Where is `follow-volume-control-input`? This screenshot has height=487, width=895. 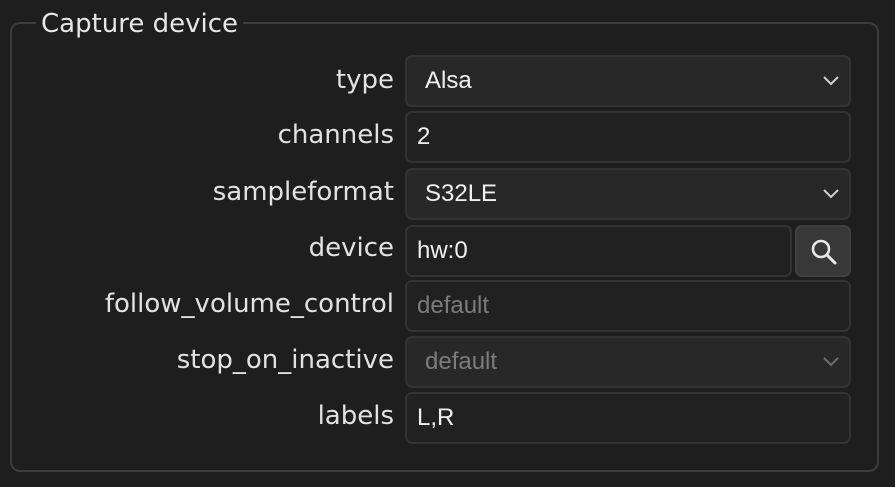 follow-volume-control-input is located at coordinates (628, 306).